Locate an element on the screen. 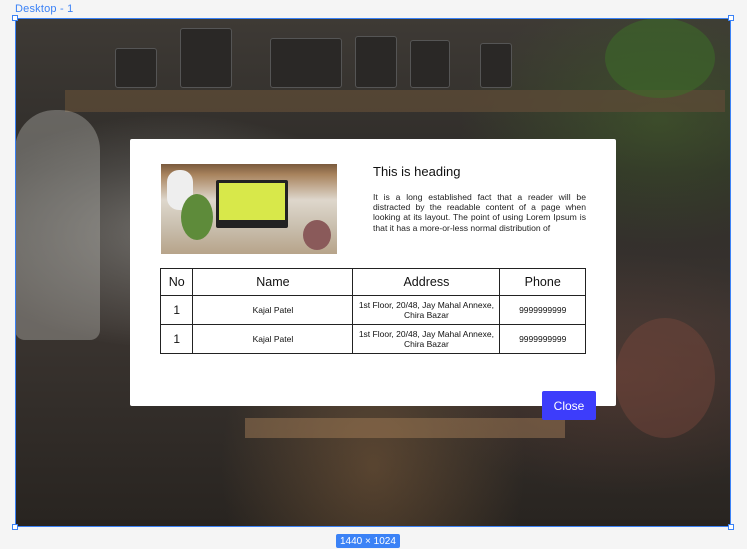  column-header-name: Name is located at coordinates (273, 282).